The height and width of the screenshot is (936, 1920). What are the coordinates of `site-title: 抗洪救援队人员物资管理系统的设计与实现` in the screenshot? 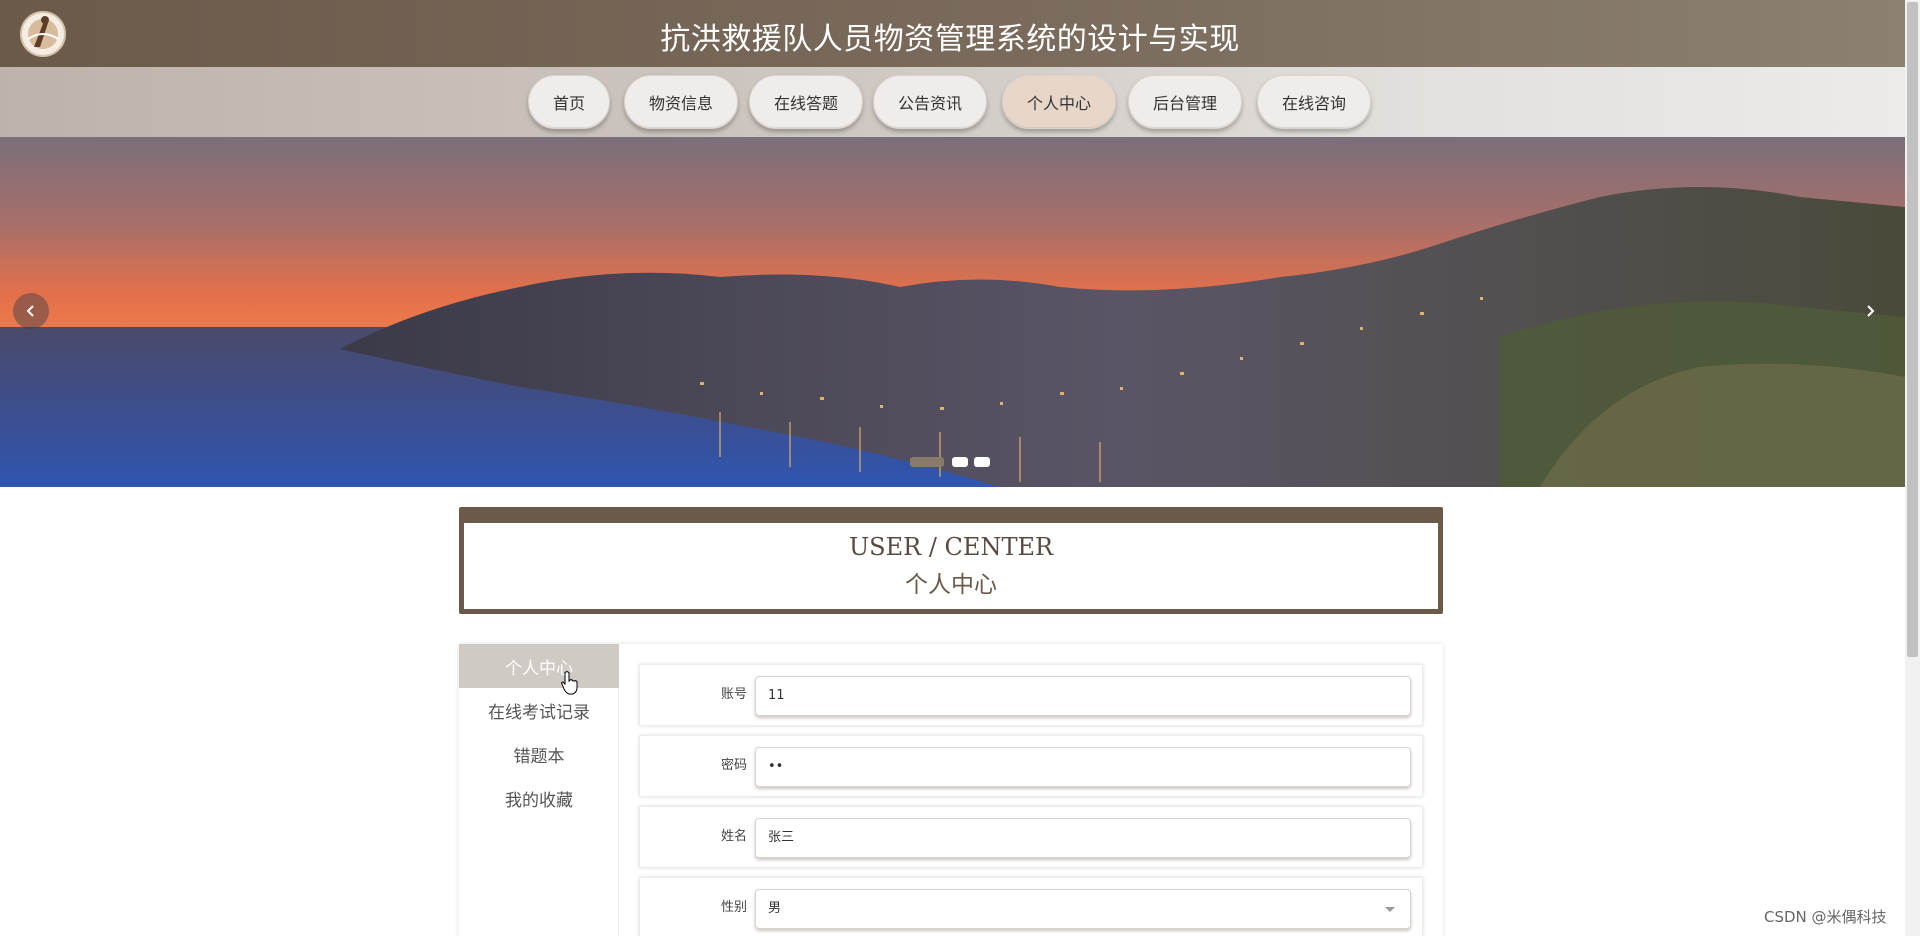 It's located at (950, 39).